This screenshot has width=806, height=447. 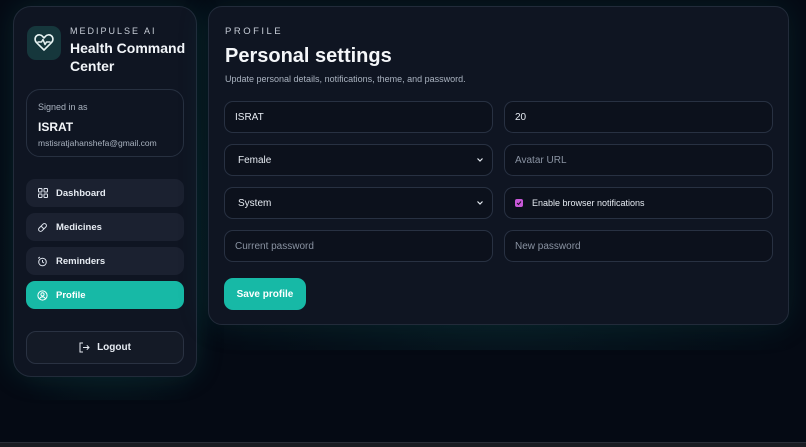 What do you see at coordinates (81, 193) in the screenshot?
I see `nav-label-dashboard: Dashboard` at bounding box center [81, 193].